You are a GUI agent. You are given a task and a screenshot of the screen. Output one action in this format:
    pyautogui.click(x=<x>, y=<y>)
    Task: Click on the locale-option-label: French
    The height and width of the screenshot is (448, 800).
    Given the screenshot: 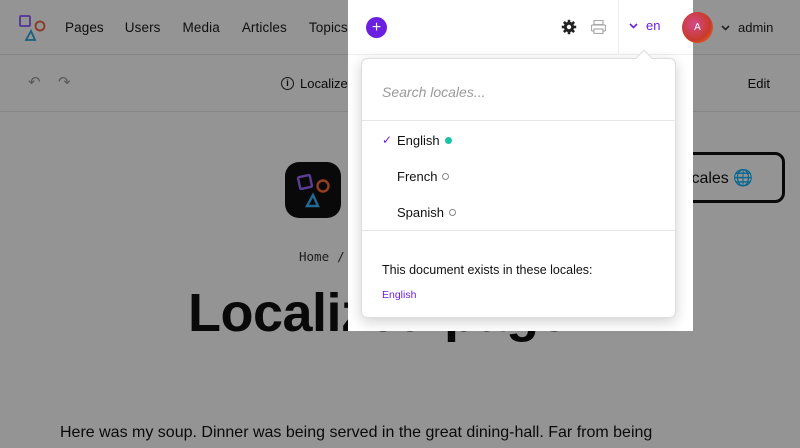 What is the action you would take?
    pyautogui.click(x=417, y=176)
    